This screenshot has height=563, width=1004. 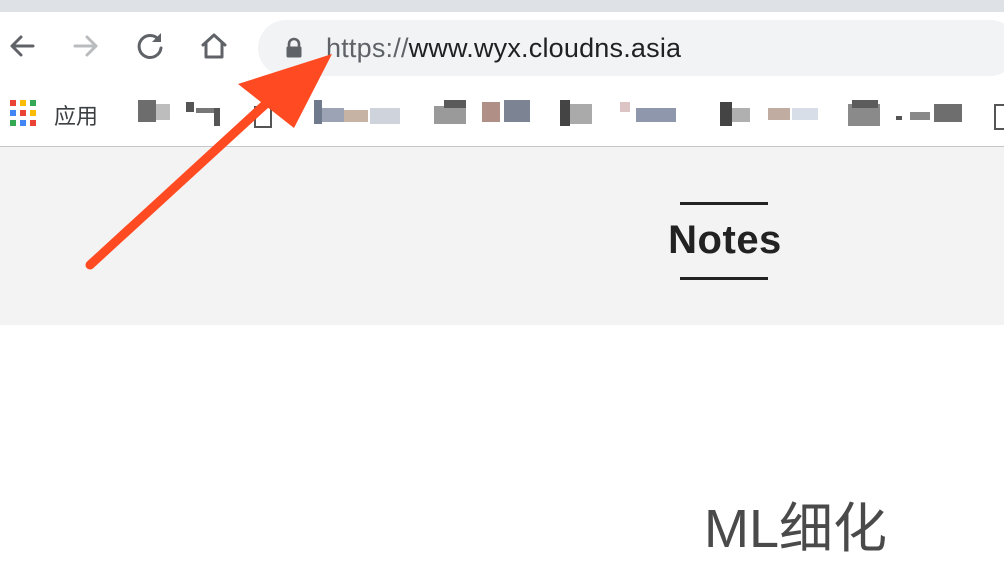 I want to click on arrow-right-icon, so click(x=85, y=46).